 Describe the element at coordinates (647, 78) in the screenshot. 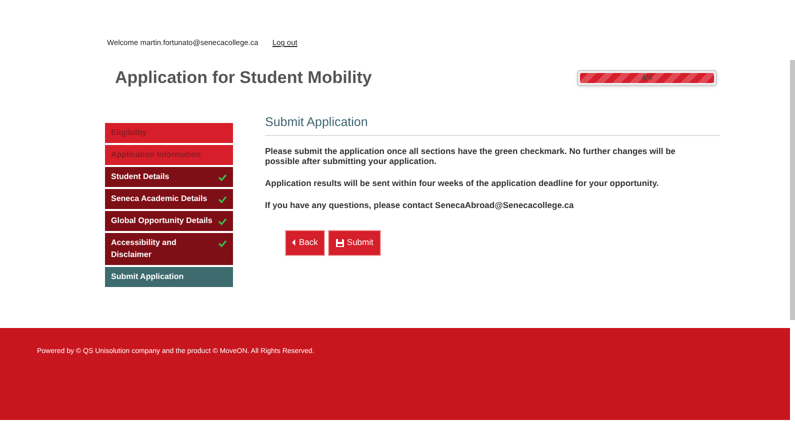

I see `progress-label: 4/4` at that location.